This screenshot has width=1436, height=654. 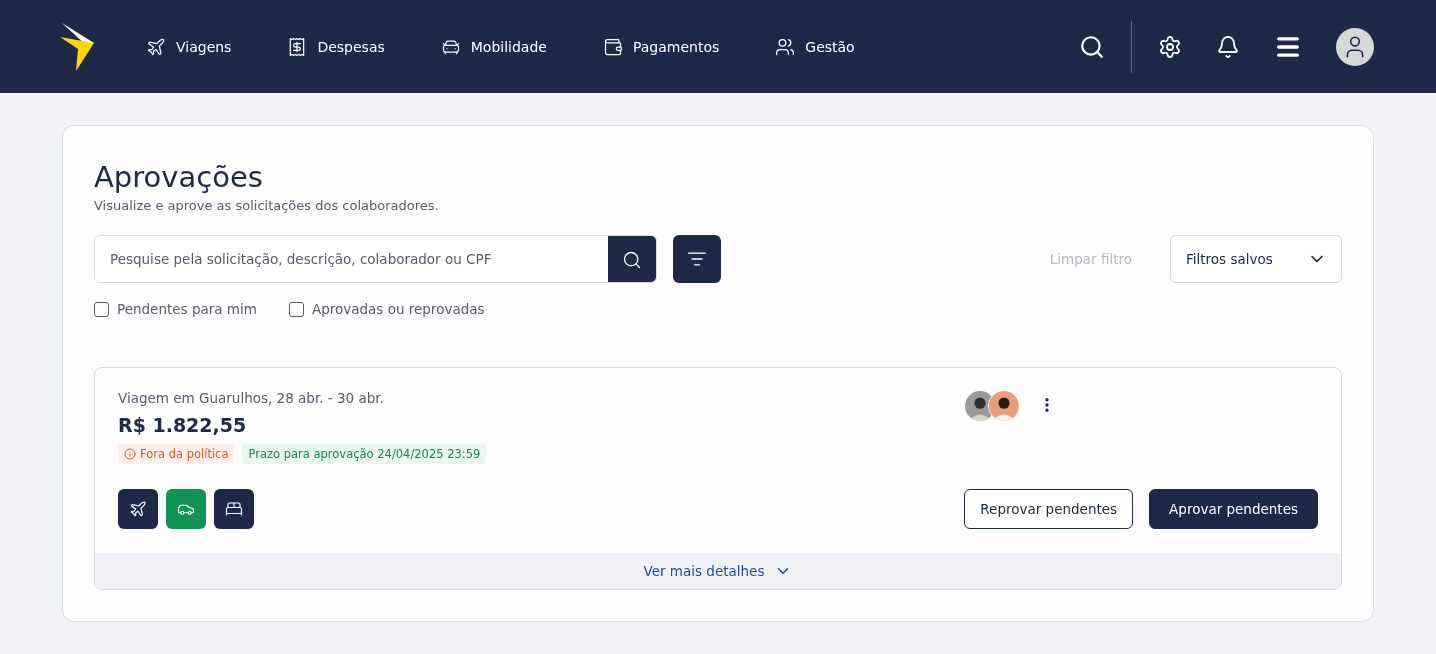 I want to click on nav-link: Despesas, so click(x=336, y=46).